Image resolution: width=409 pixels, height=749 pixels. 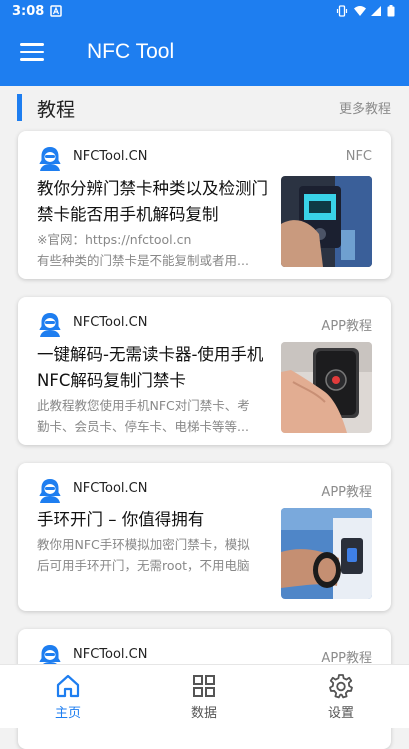 What do you see at coordinates (391, 11) in the screenshot?
I see `battery-icon` at bounding box center [391, 11].